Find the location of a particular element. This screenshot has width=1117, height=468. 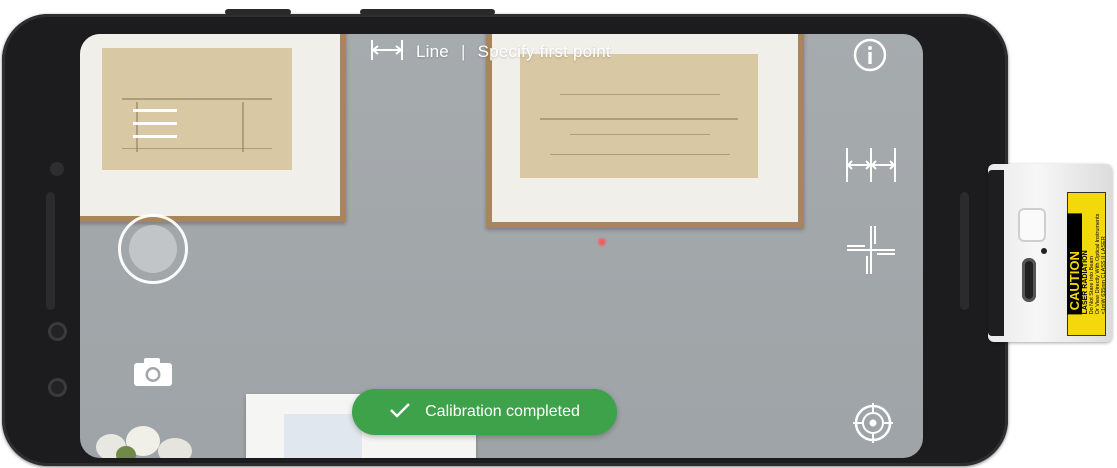

laser-dot is located at coordinates (602, 242).